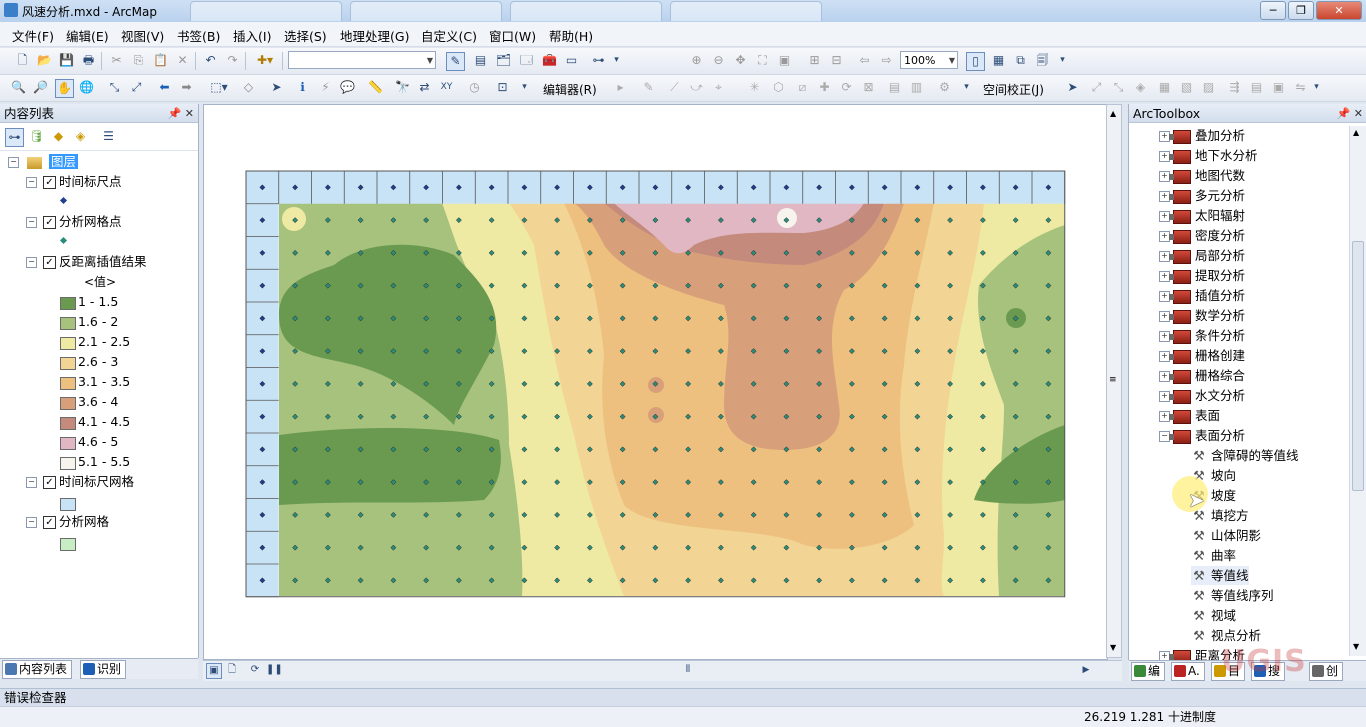  I want to click on cut-icon: ✂, so click(116, 60).